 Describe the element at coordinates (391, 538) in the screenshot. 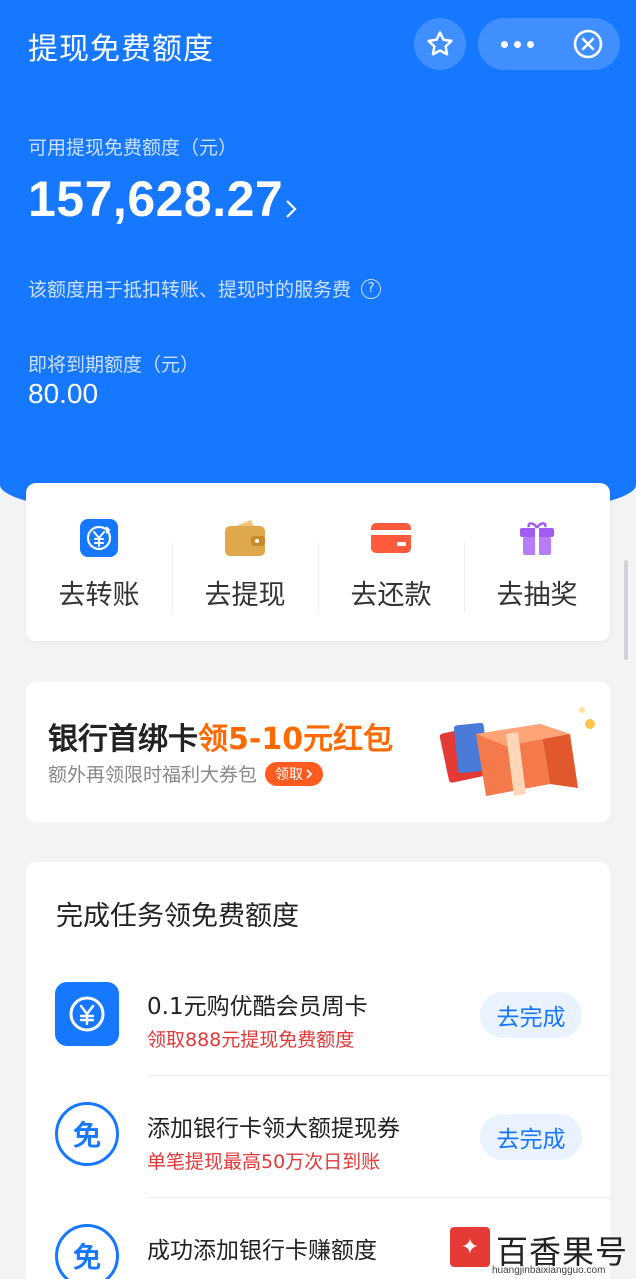

I see `credit-card-icon` at that location.